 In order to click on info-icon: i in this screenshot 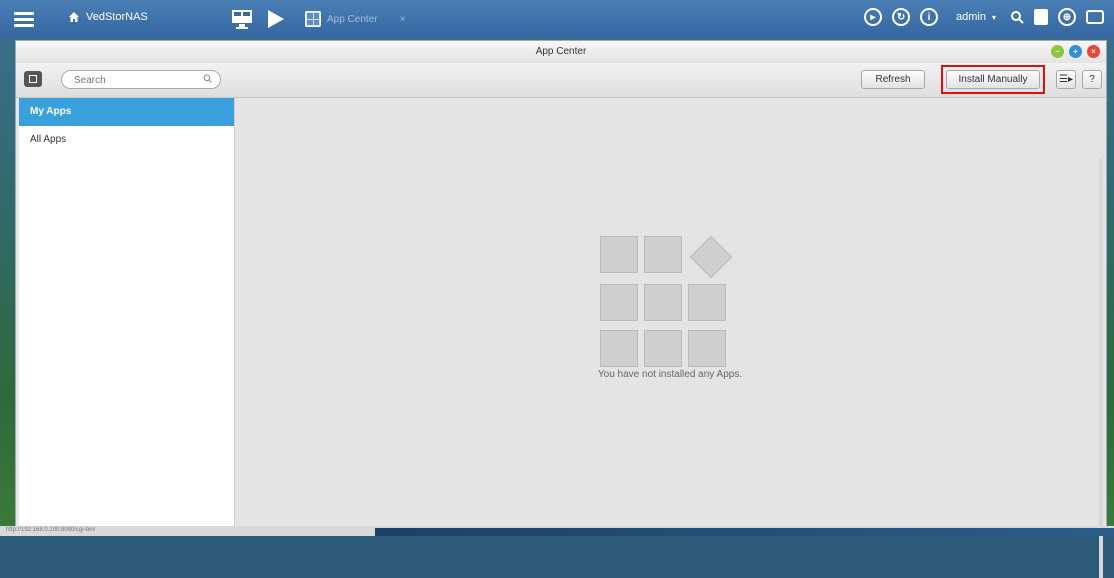, I will do `click(929, 17)`.